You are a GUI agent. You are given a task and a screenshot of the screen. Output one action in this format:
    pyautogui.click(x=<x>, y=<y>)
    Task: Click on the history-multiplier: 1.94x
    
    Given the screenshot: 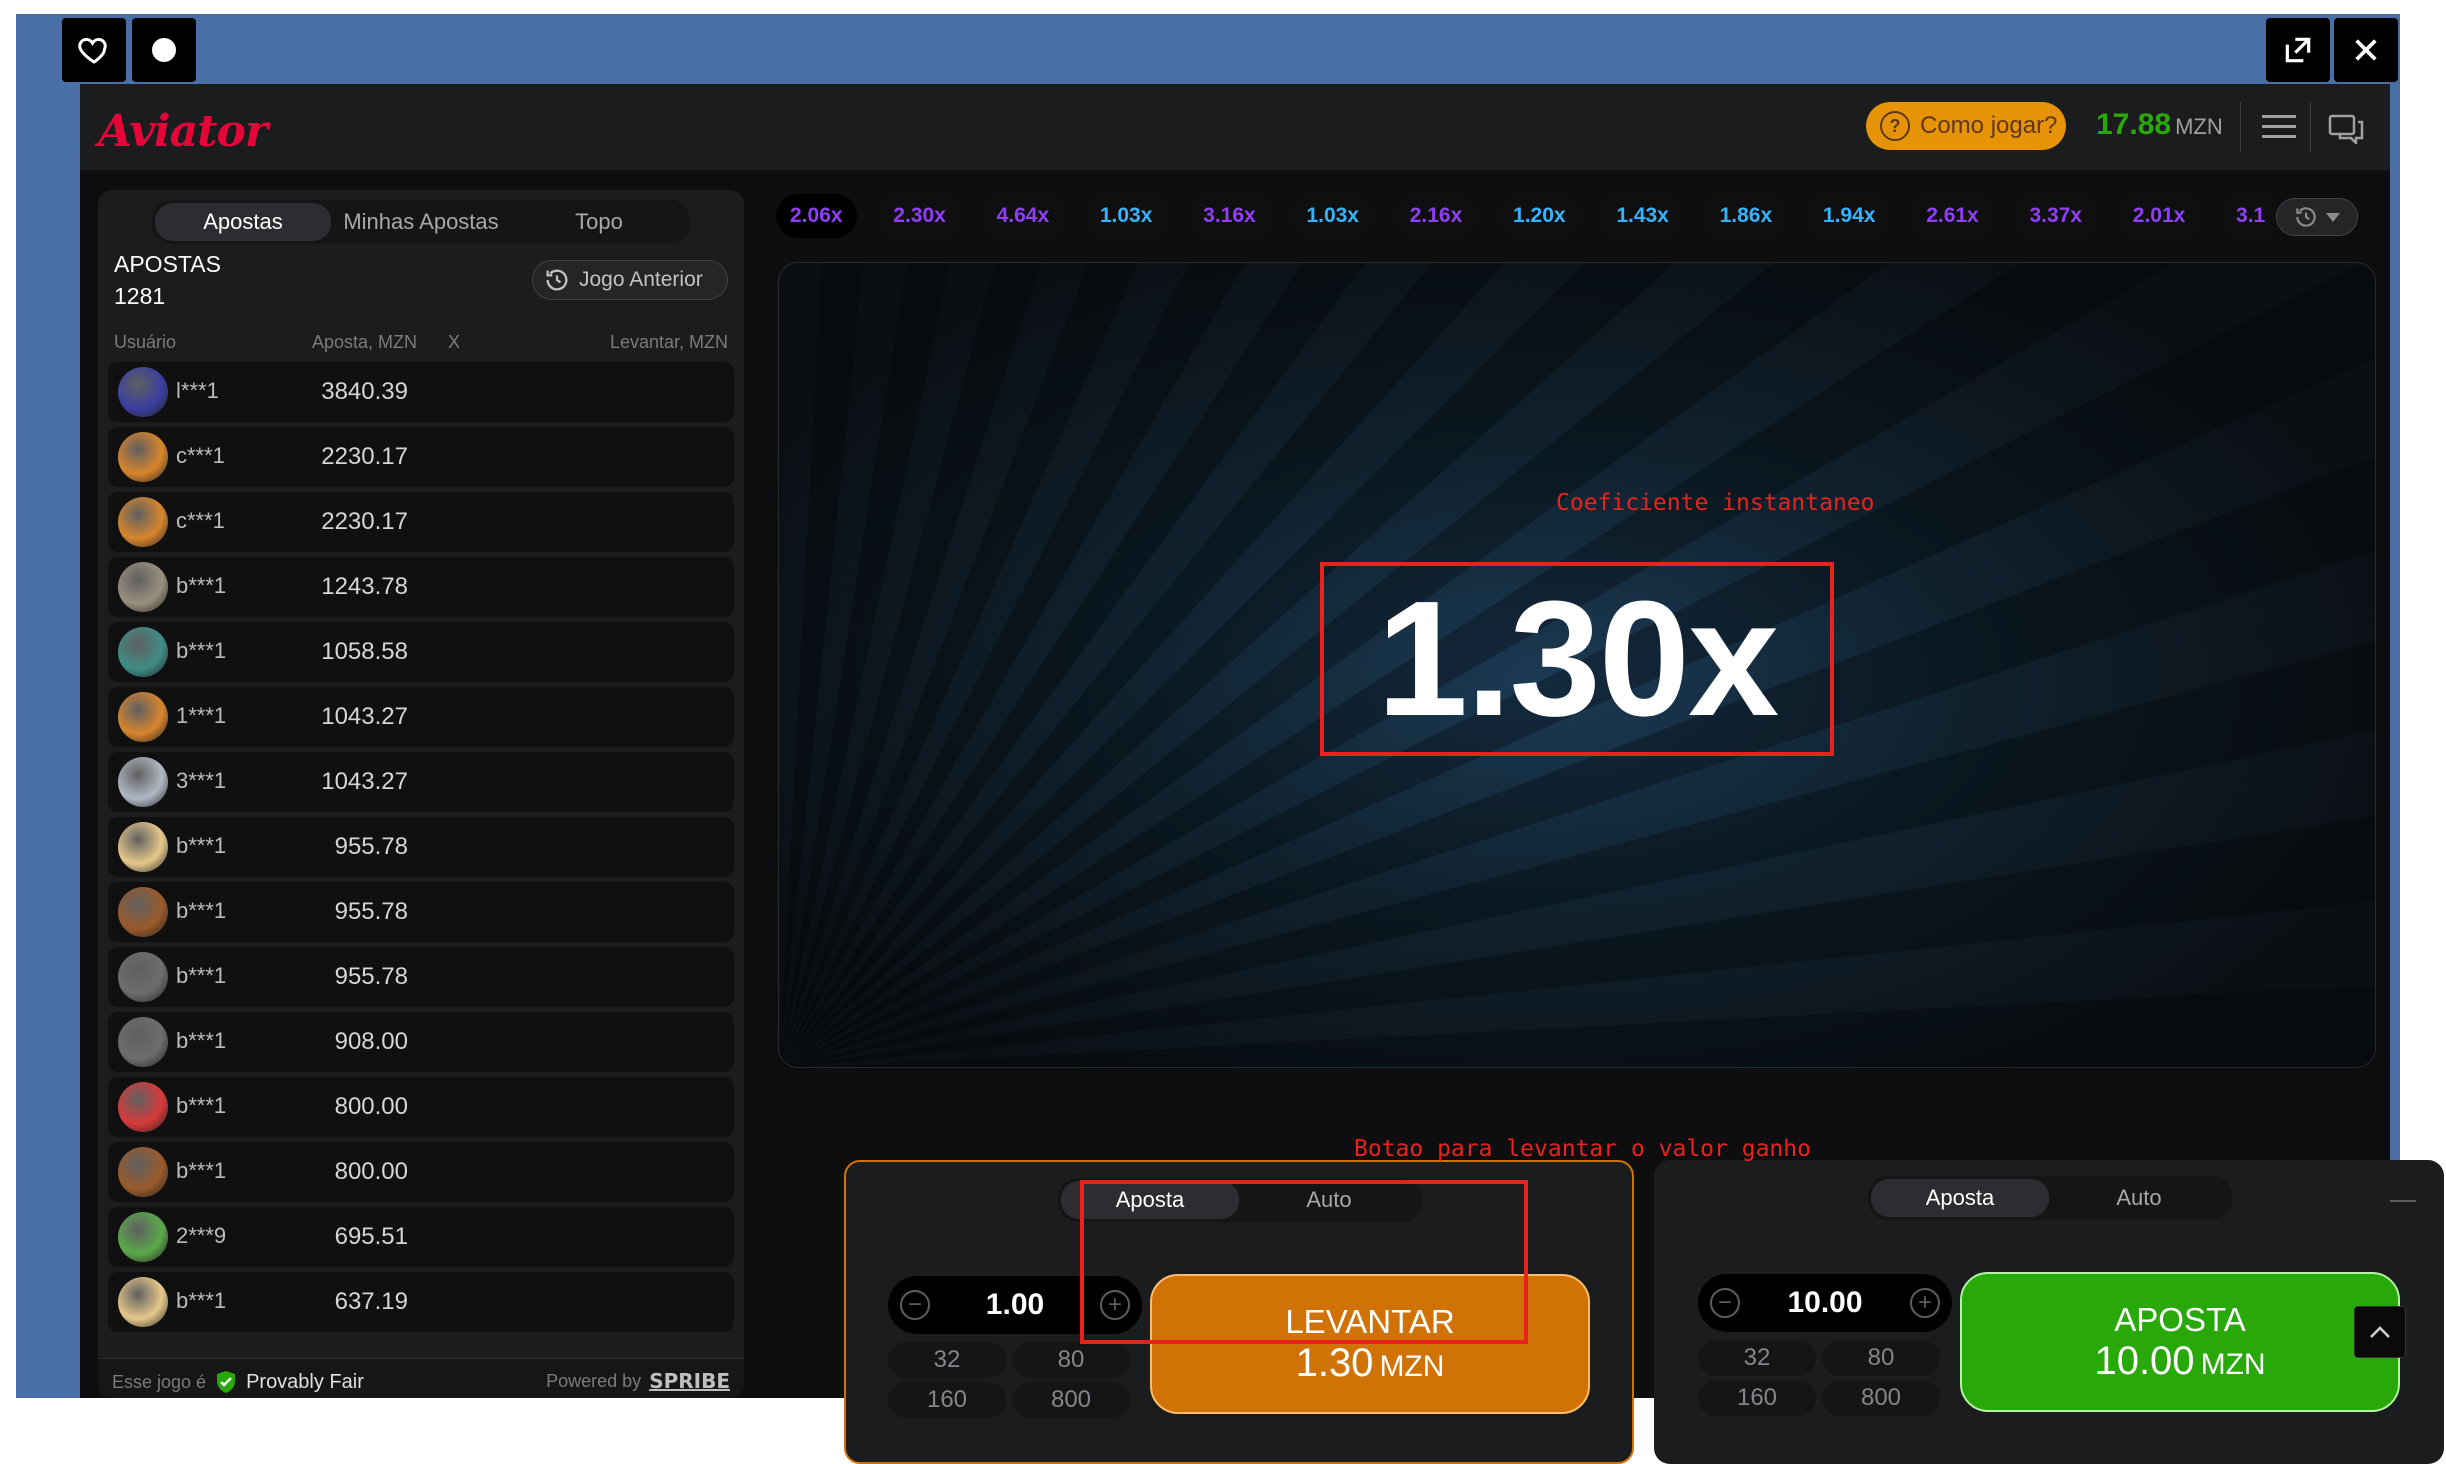 What is the action you would take?
    pyautogui.click(x=1849, y=216)
    